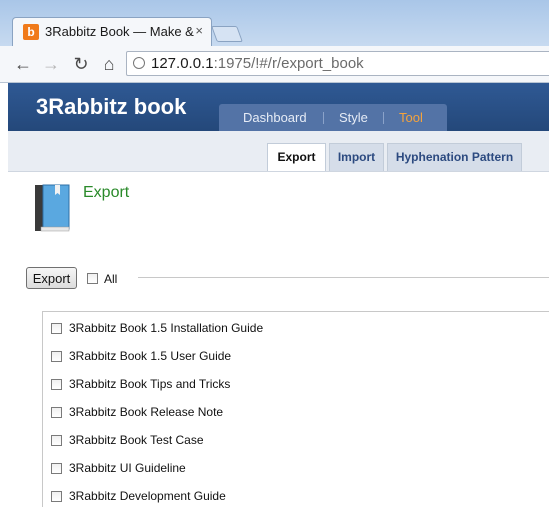 This screenshot has width=549, height=507. Describe the element at coordinates (51, 64) in the screenshot. I see `forward-arrow-icon: →` at that location.